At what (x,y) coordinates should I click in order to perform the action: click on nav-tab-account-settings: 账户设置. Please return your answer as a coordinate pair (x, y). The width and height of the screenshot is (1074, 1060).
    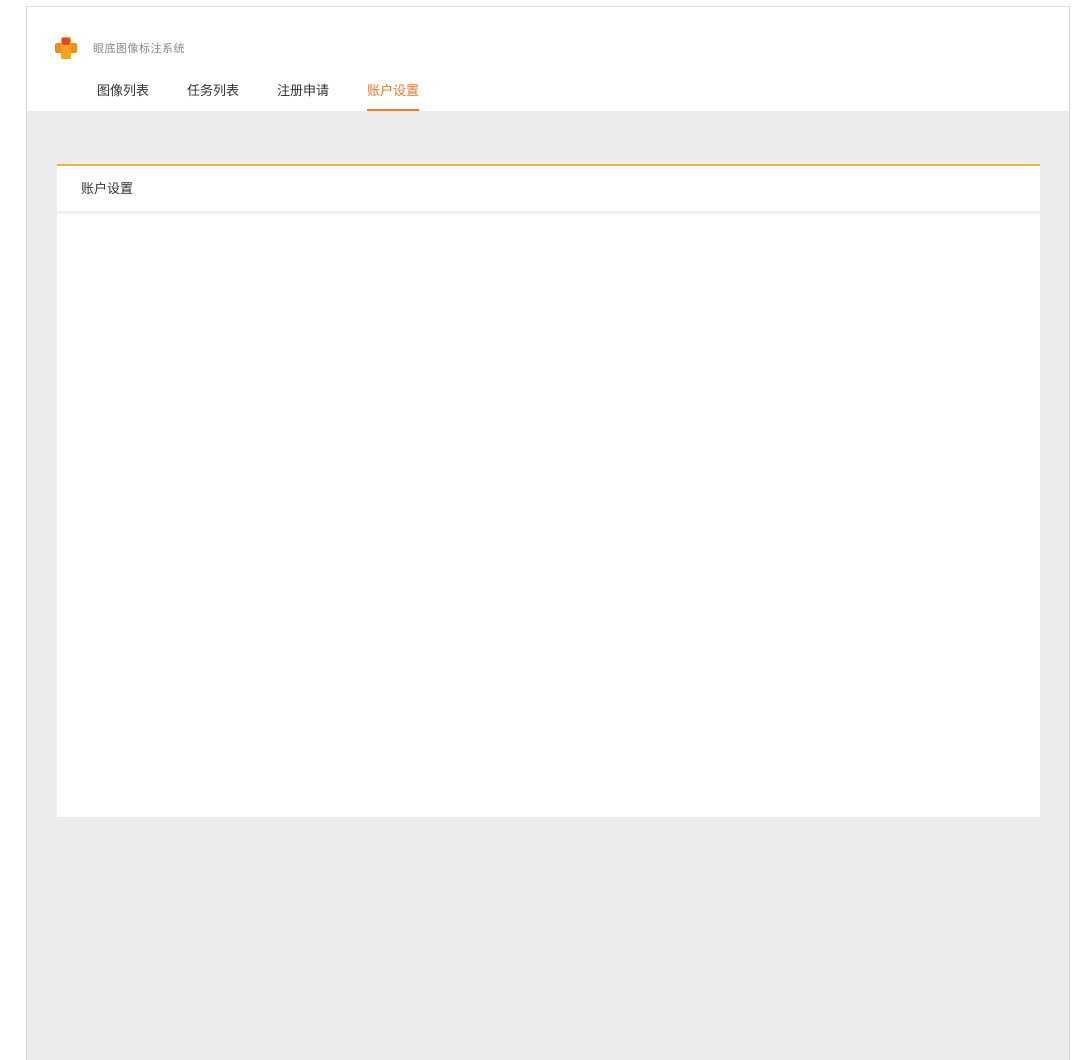
    Looking at the image, I should click on (393, 96).